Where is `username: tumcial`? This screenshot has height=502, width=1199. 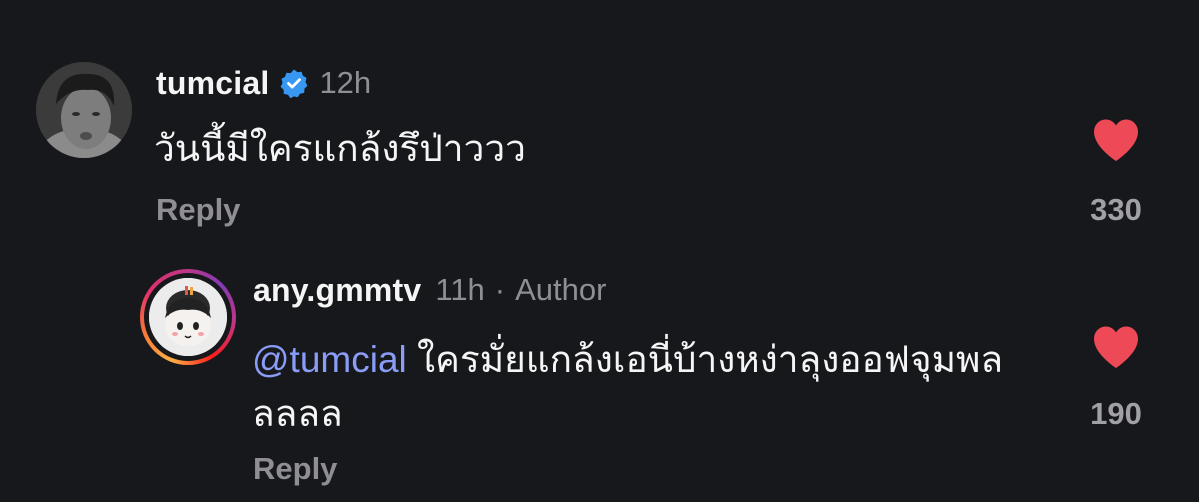
username: tumcial is located at coordinates (212, 83).